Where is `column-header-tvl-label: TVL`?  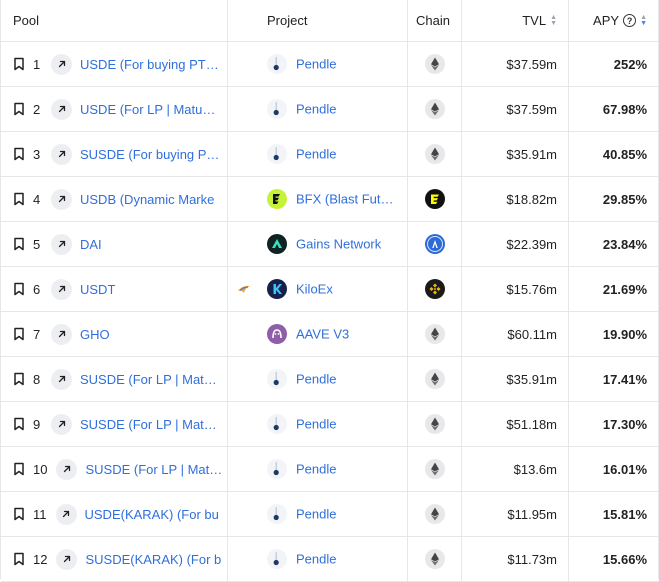
column-header-tvl-label: TVL is located at coordinates (534, 20).